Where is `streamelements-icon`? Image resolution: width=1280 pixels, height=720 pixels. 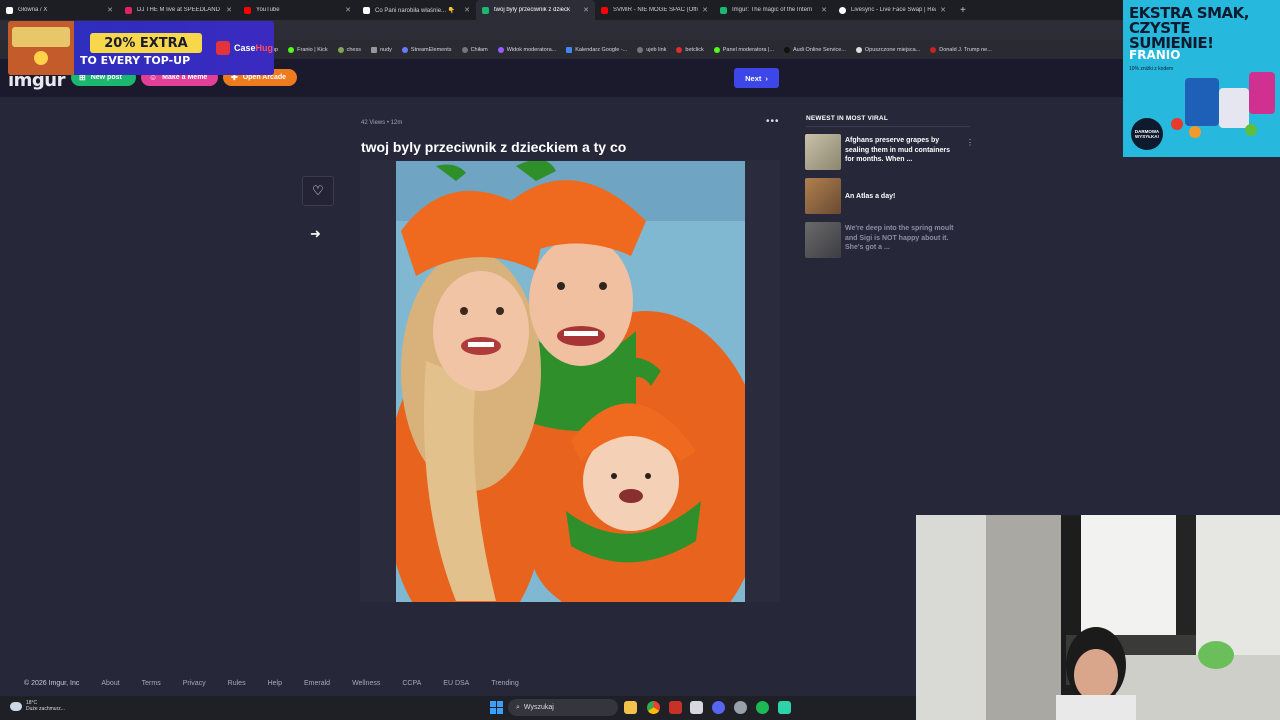
streamelements-icon is located at coordinates (404, 49).